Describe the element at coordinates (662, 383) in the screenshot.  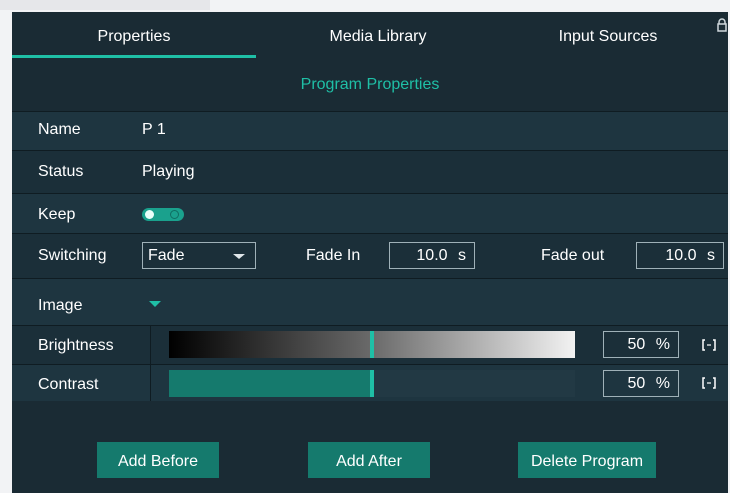
I see `contrast-unit: %` at that location.